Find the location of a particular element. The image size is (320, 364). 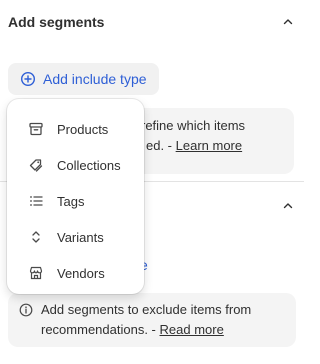

menu-item-label: Products is located at coordinates (83, 129).